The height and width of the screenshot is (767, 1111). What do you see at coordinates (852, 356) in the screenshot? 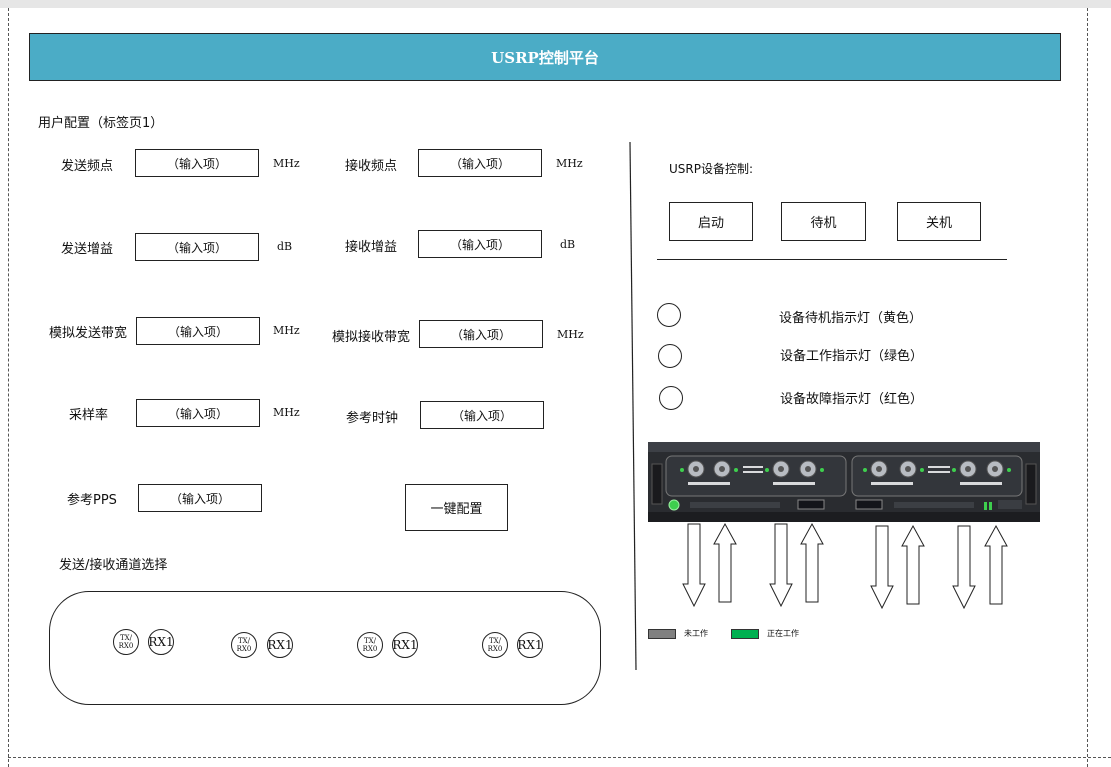
I see `working-indicator-label: 设备工作指示灯（绿色）` at bounding box center [852, 356].